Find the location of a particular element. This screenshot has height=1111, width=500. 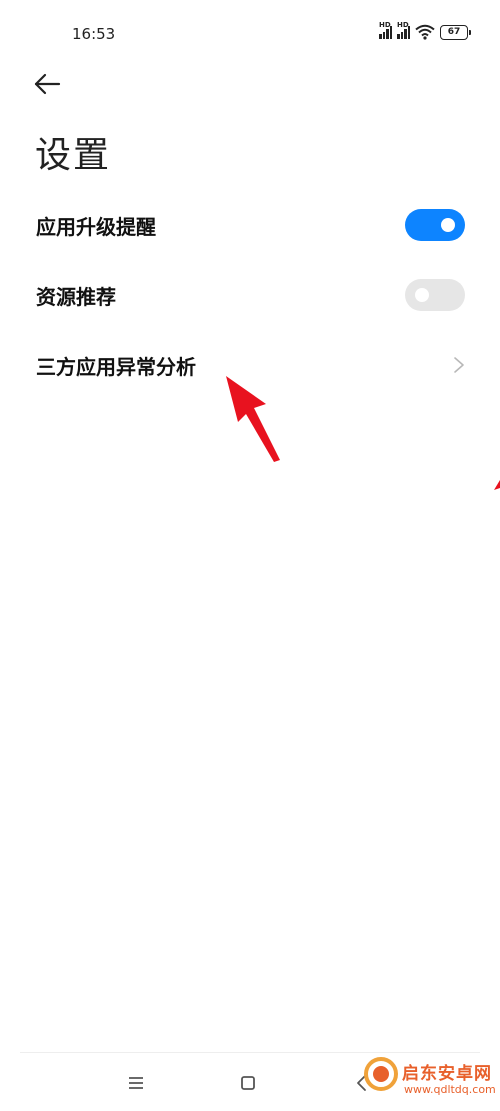

status-time: 16:53 is located at coordinates (94, 34).